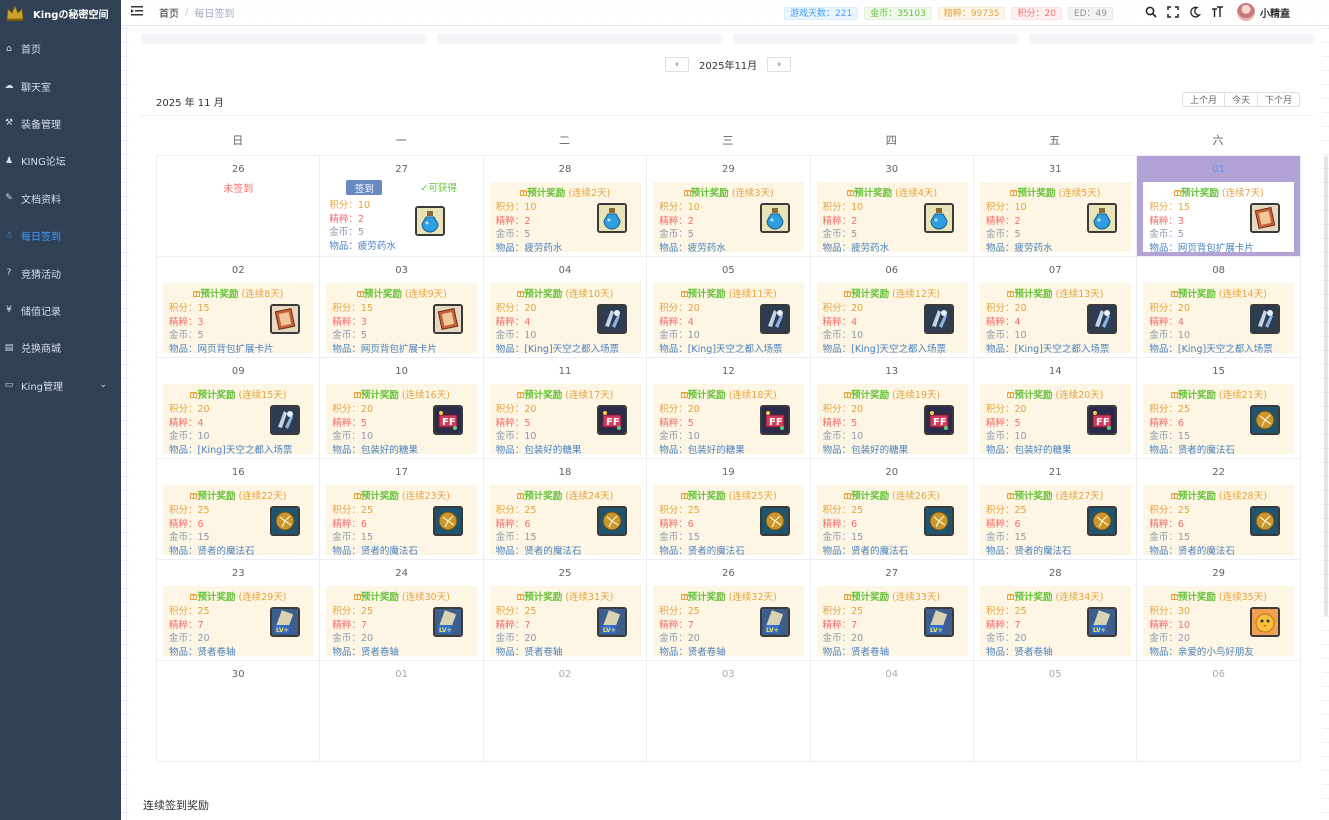 The image size is (1329, 820). I want to click on forecast-title: 预计奖励 (连续19天), so click(892, 394).